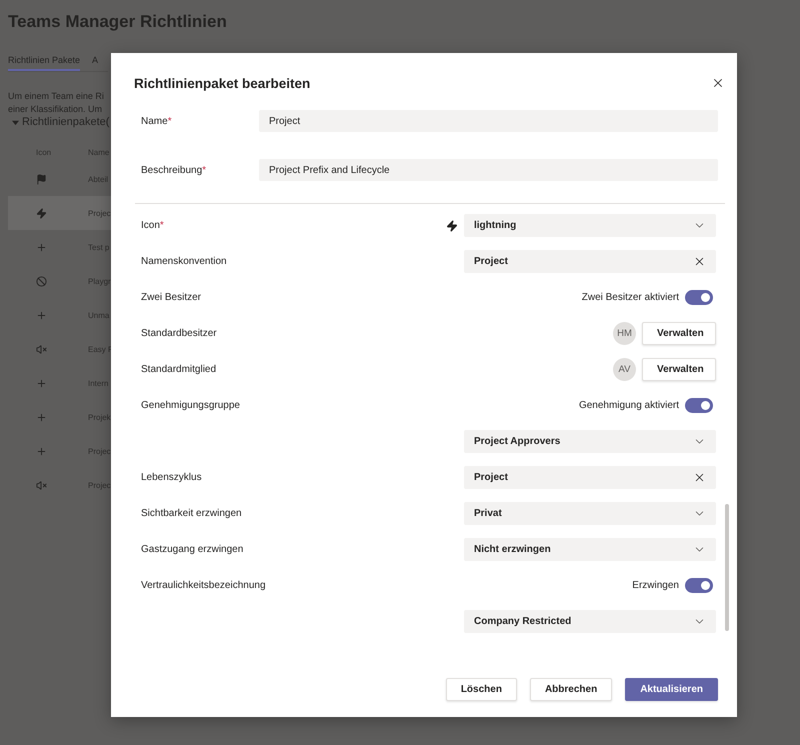 This screenshot has width=800, height=745. What do you see at coordinates (192, 549) in the screenshot?
I see `setting-label: Gastzugang erzwingen` at bounding box center [192, 549].